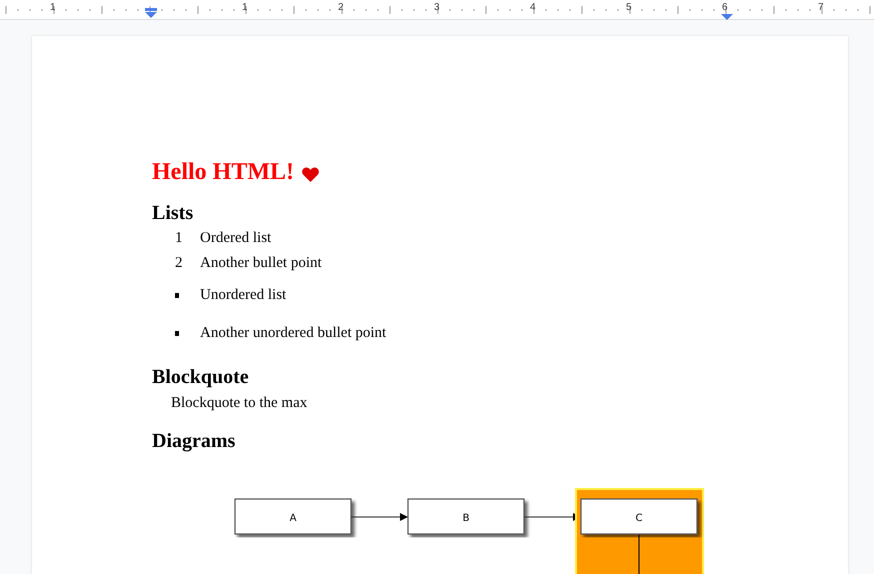 Image resolution: width=874 pixels, height=574 pixels. What do you see at coordinates (725, 7) in the screenshot?
I see `ruler-number: 6` at bounding box center [725, 7].